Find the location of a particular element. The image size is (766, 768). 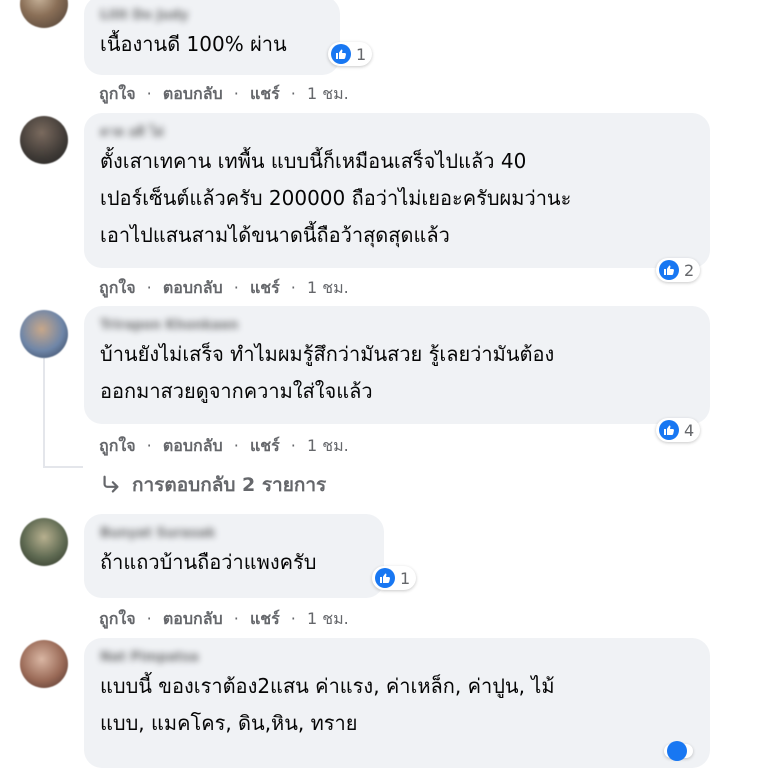

comment-author: Nat Pimpatsa is located at coordinates (397, 658).